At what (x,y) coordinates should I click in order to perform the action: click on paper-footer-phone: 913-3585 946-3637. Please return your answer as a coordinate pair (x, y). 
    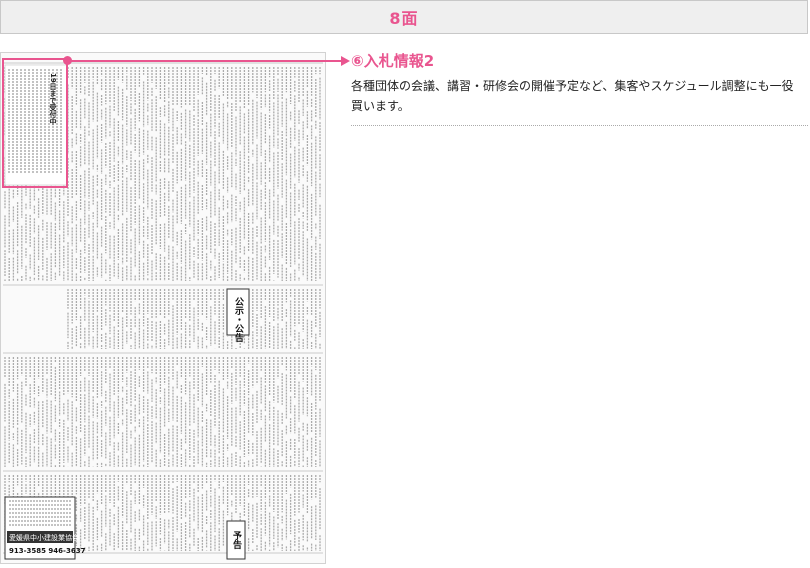
    Looking at the image, I should click on (47, 551).